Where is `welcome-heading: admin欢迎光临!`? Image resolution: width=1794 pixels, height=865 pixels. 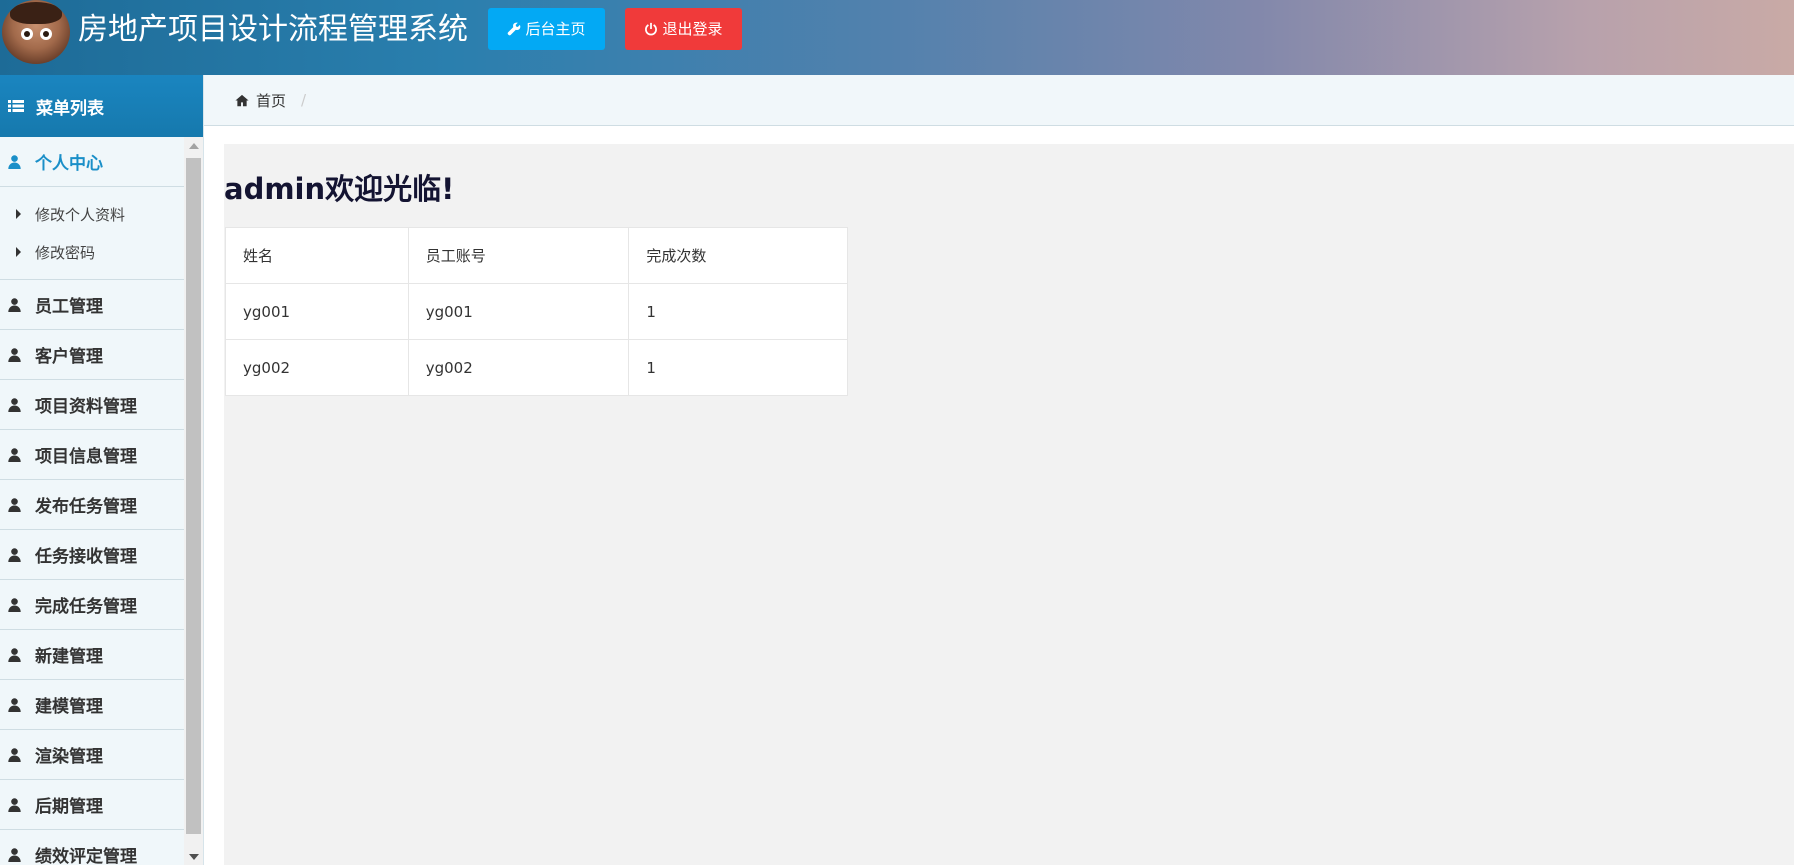 welcome-heading: admin欢迎光临! is located at coordinates (339, 189).